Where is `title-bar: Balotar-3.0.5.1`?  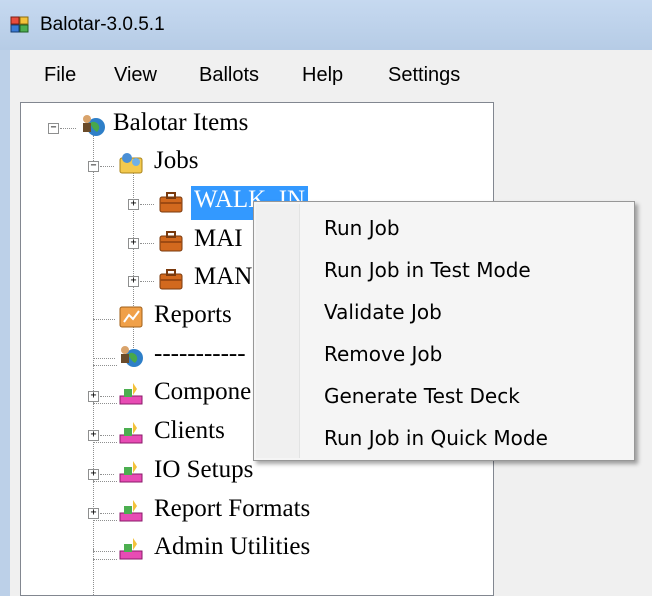
title-bar: Balotar-3.0.5.1 is located at coordinates (326, 25).